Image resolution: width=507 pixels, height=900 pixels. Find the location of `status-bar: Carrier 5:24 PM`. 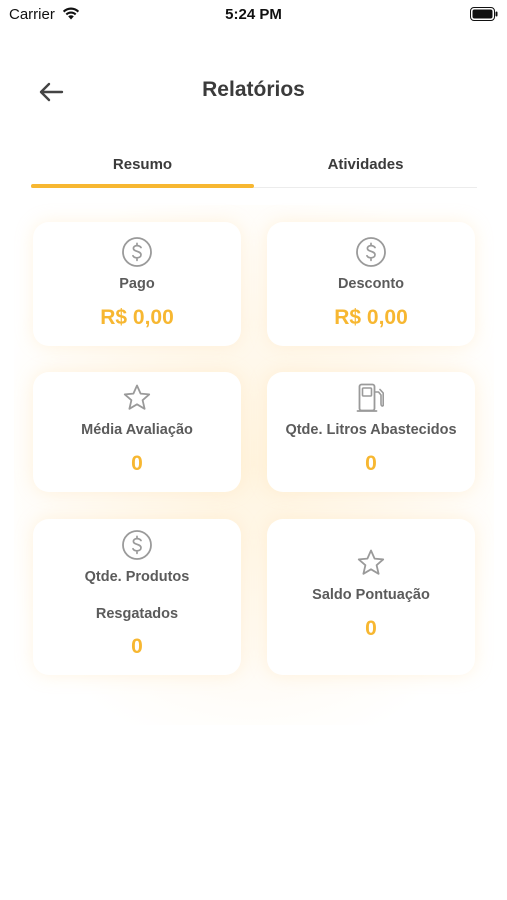

status-bar: Carrier 5:24 PM is located at coordinates (253, 14).